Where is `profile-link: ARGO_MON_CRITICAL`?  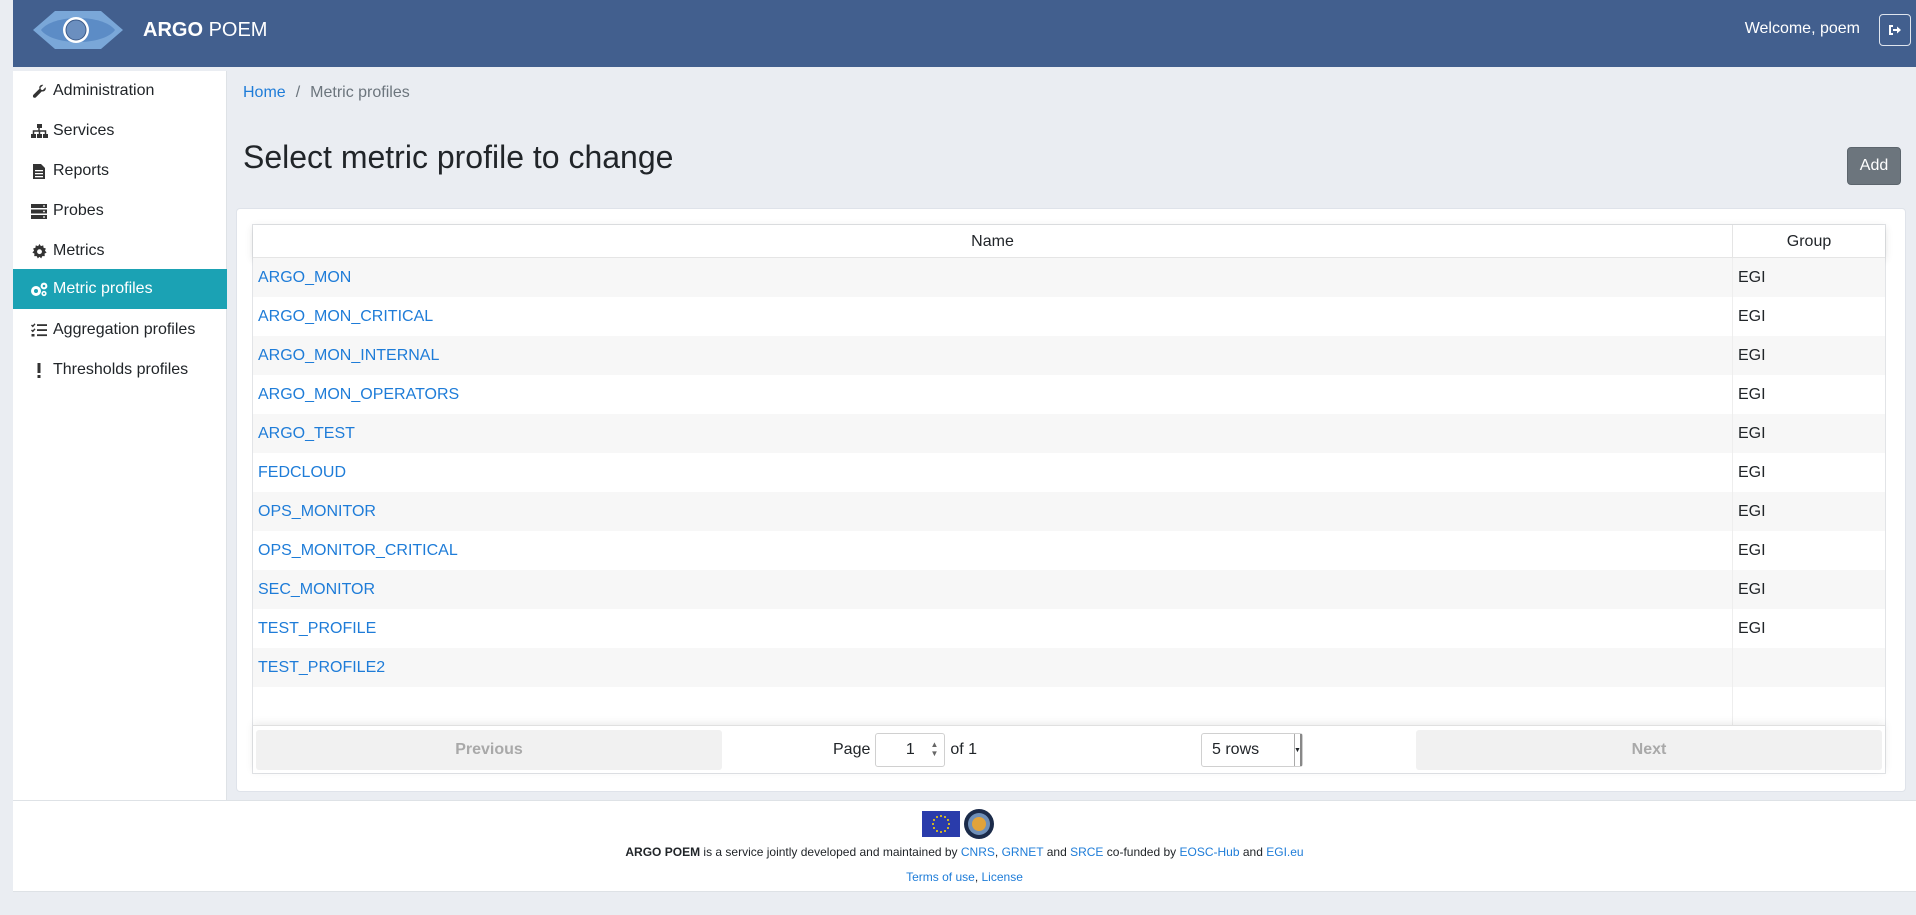 profile-link: ARGO_MON_CRITICAL is located at coordinates (345, 317).